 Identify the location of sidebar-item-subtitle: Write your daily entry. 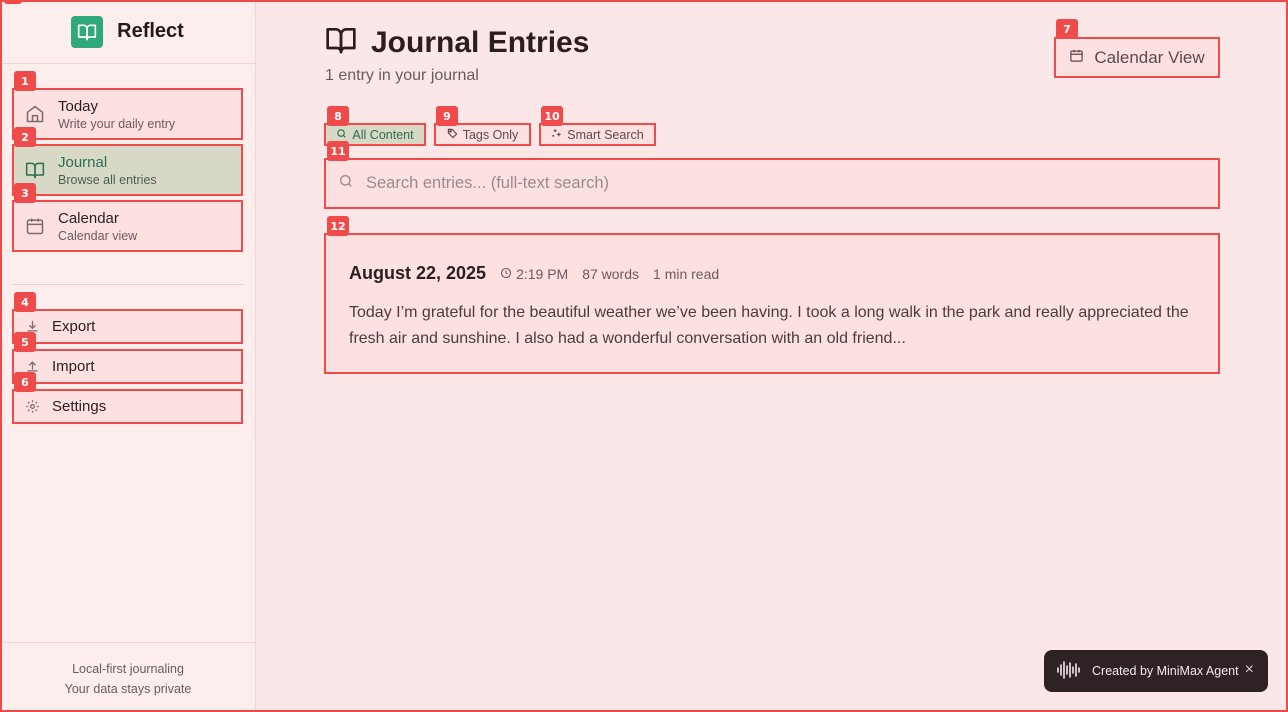
(117, 123).